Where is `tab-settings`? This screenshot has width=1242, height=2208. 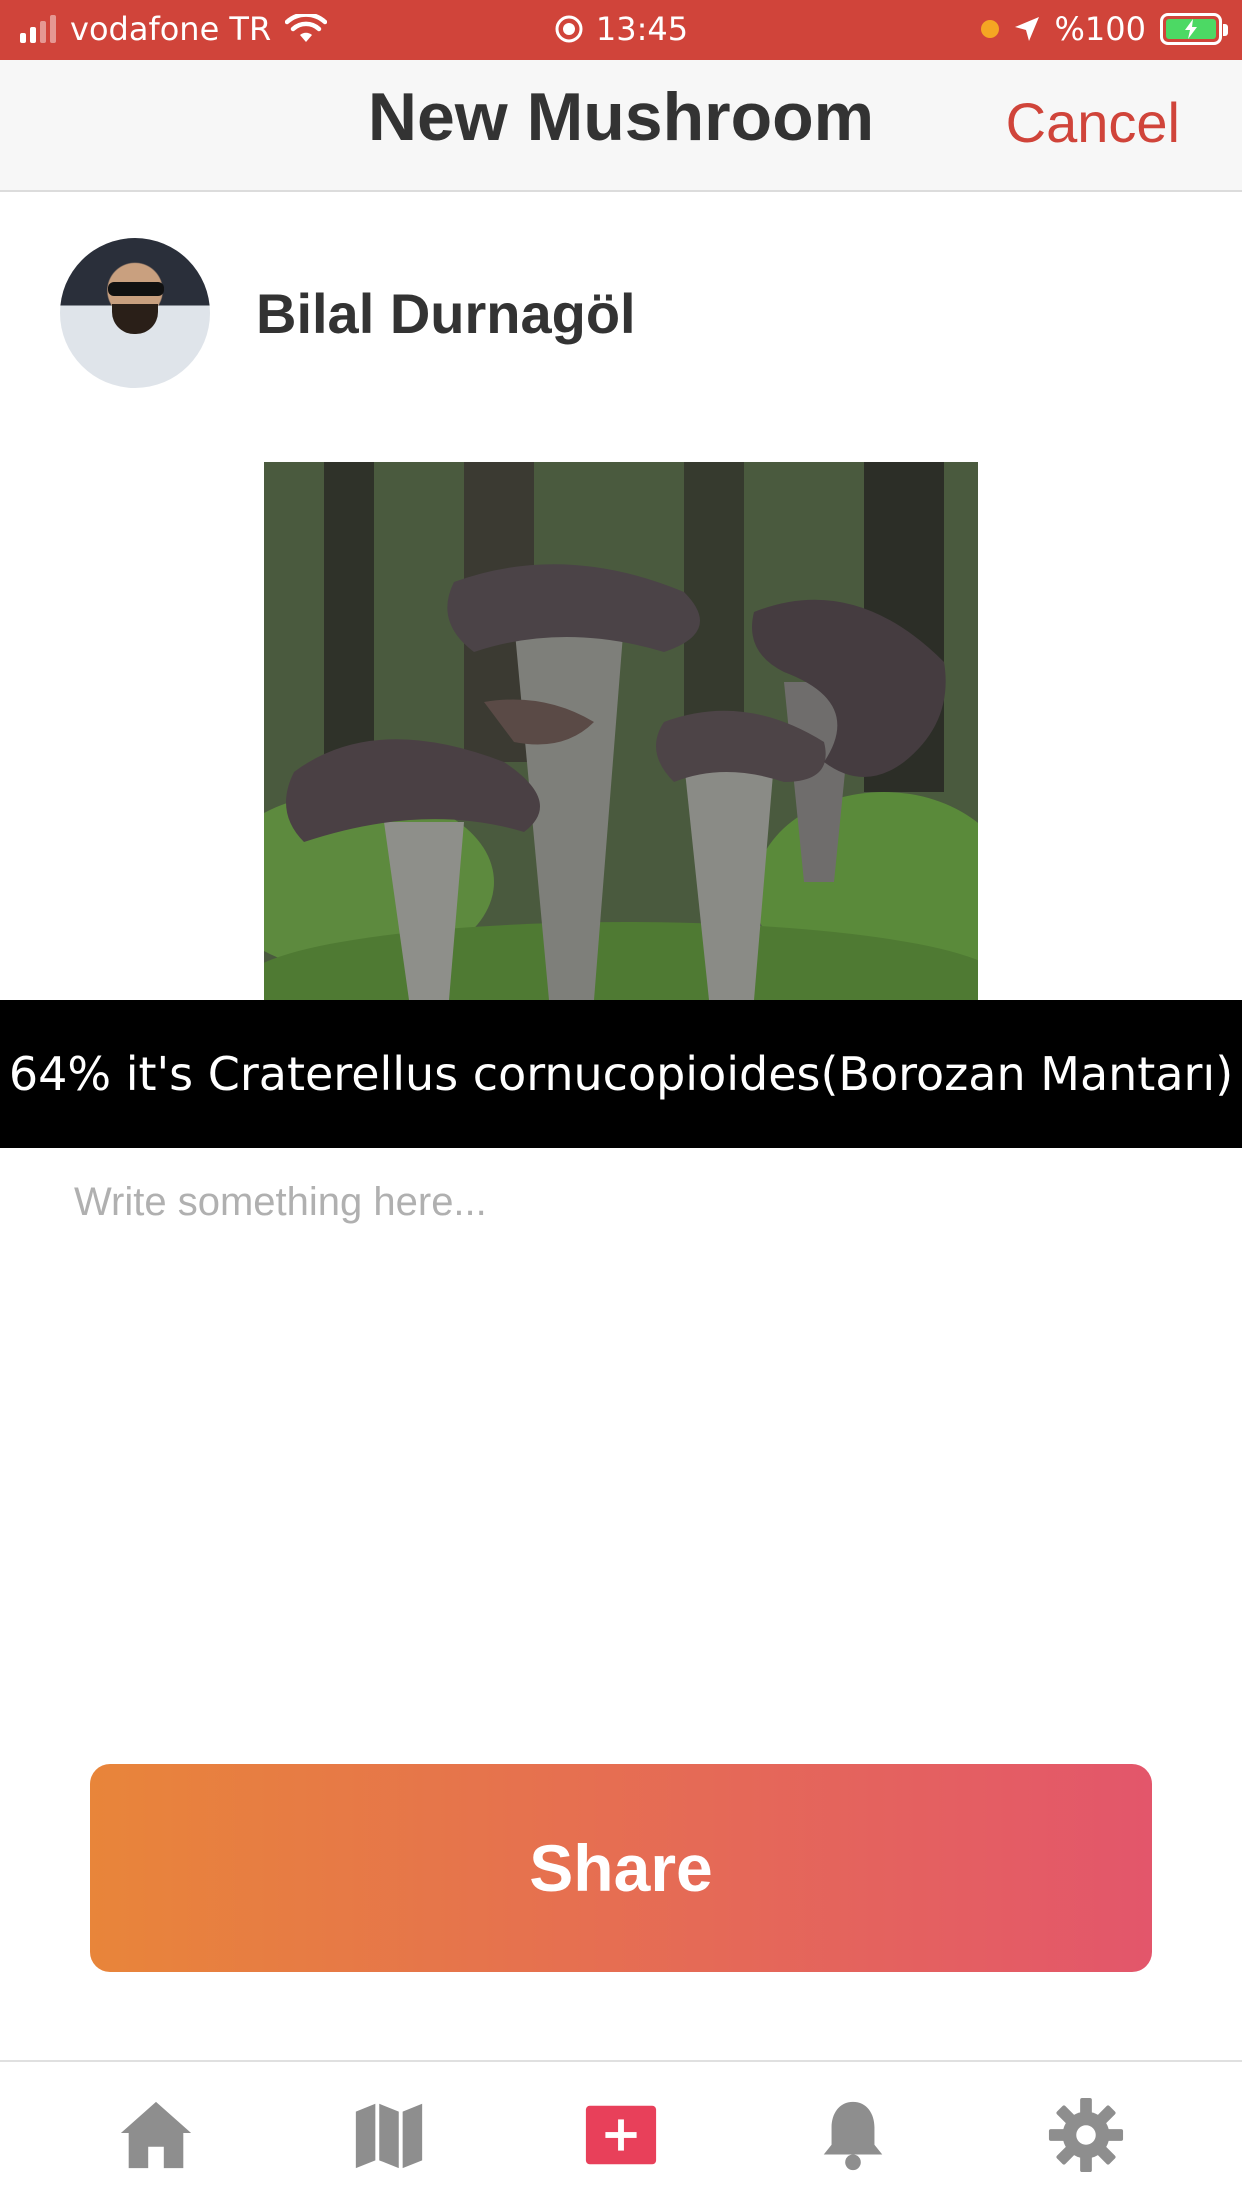
tab-settings is located at coordinates (1086, 2135).